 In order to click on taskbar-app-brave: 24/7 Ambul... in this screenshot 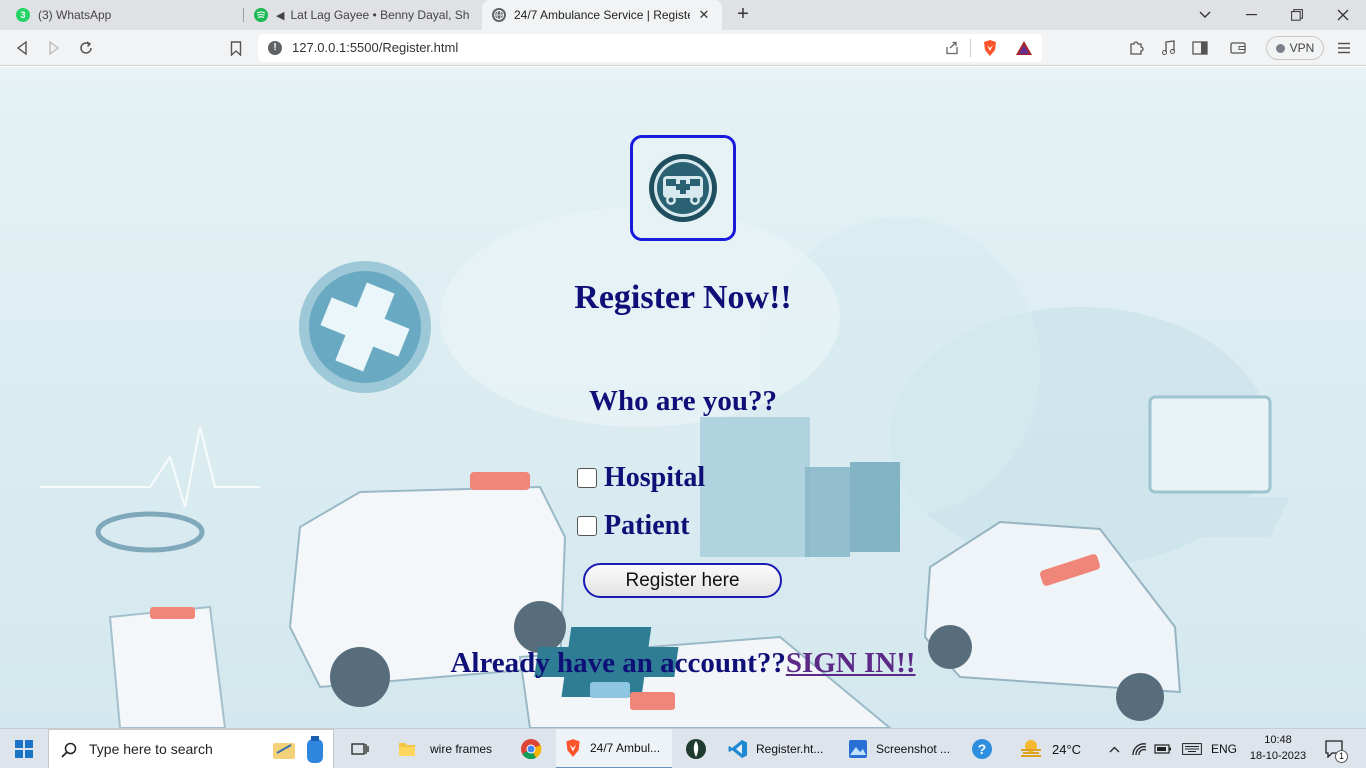, I will do `click(614, 748)`.